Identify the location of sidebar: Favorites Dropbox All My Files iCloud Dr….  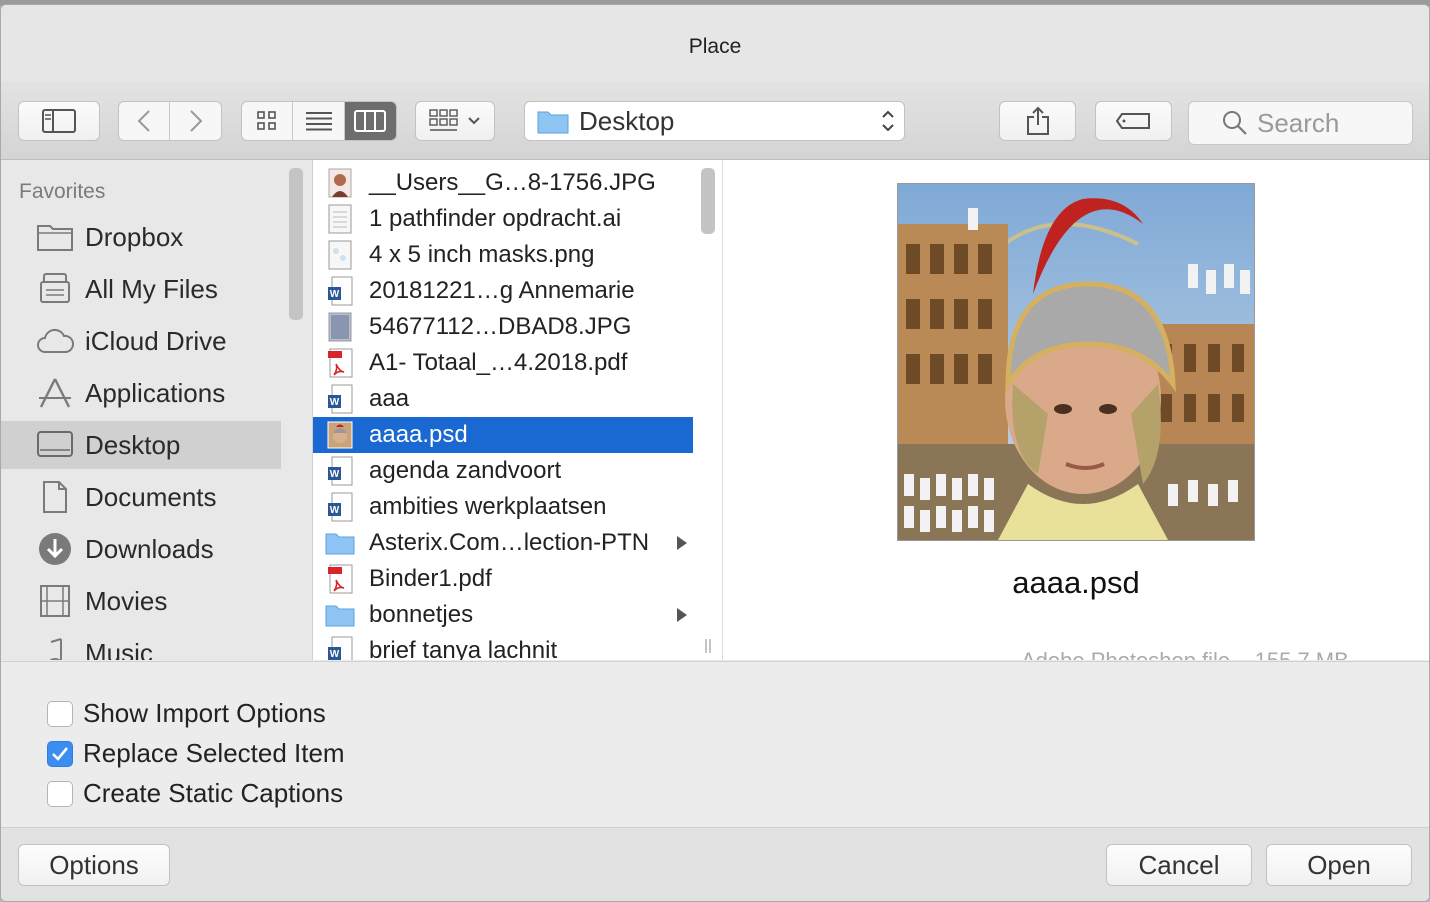
(157, 410).